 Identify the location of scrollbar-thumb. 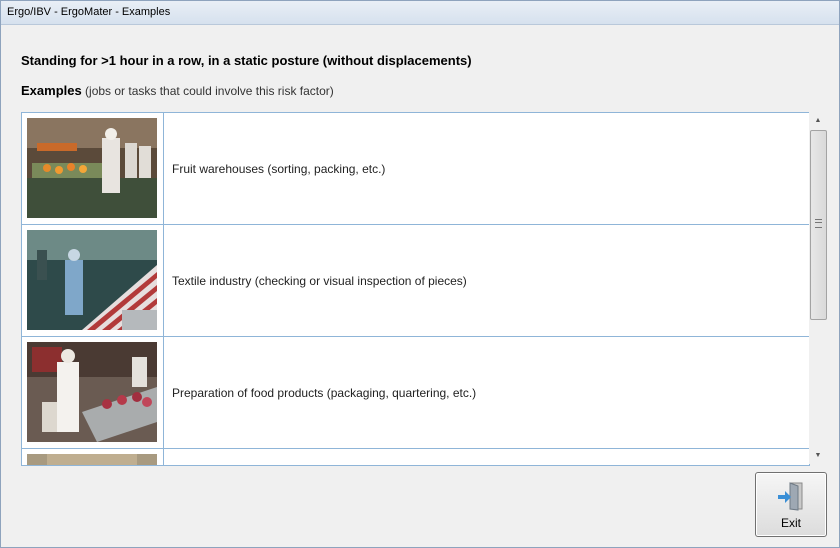
(818, 225).